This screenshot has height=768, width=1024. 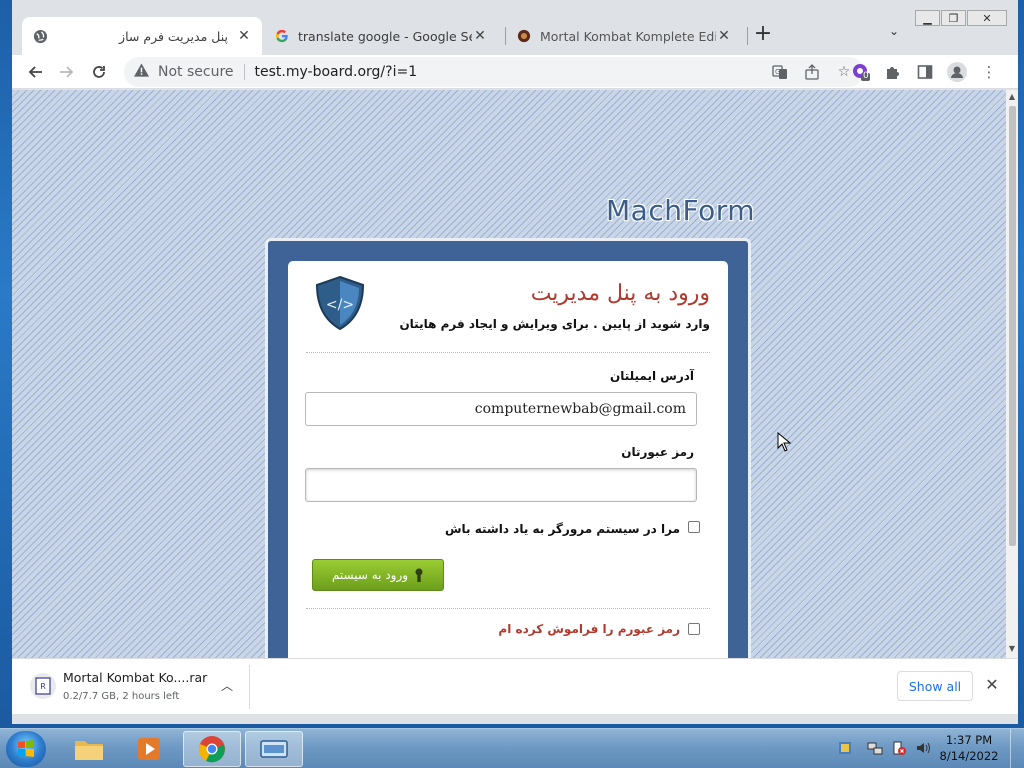 What do you see at coordinates (987, 18) in the screenshot?
I see `close-window-icon: ✕` at bounding box center [987, 18].